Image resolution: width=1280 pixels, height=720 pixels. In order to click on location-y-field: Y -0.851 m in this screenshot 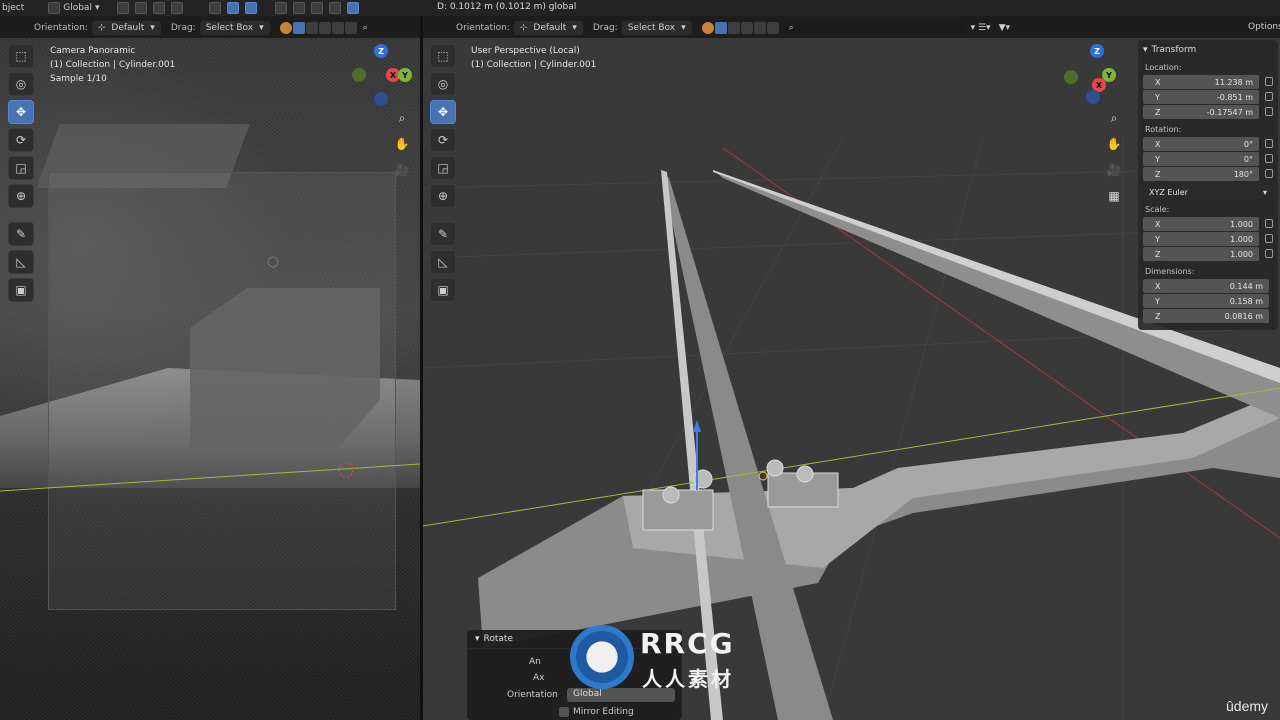, I will do `click(1208, 97)`.